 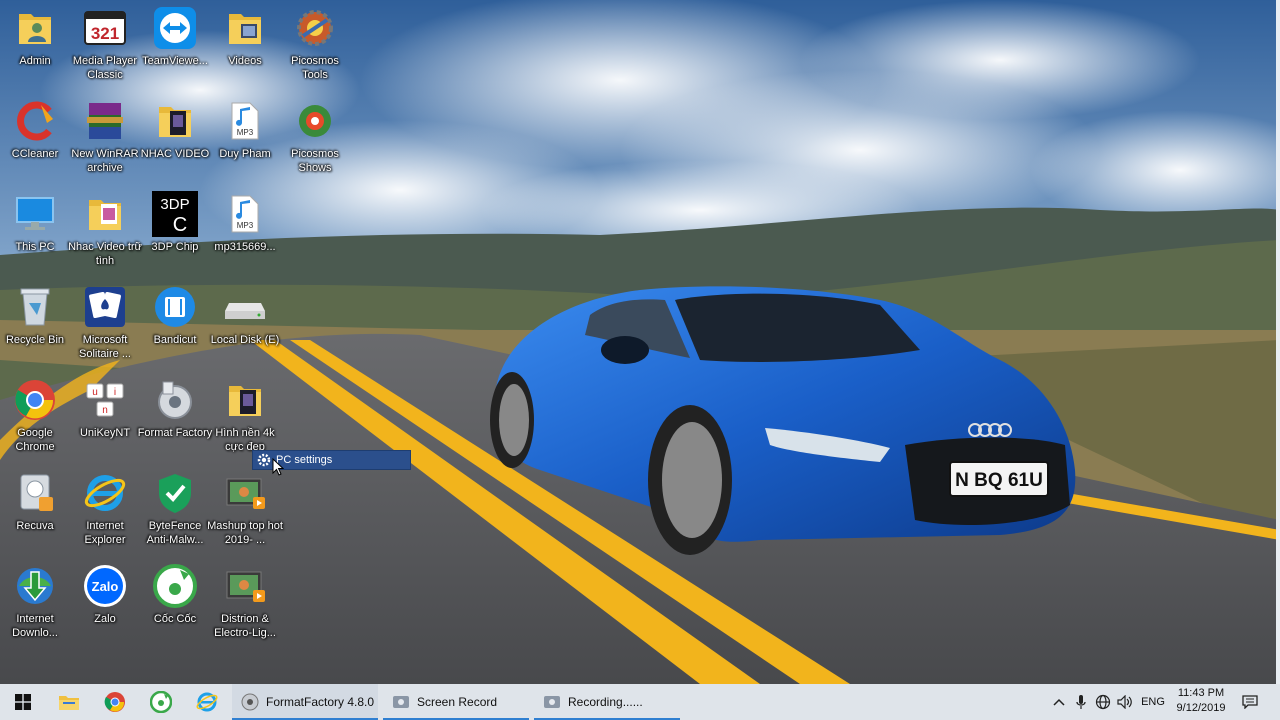 I want to click on context-menu-item-pc-settings: PC settings, so click(x=304, y=460).